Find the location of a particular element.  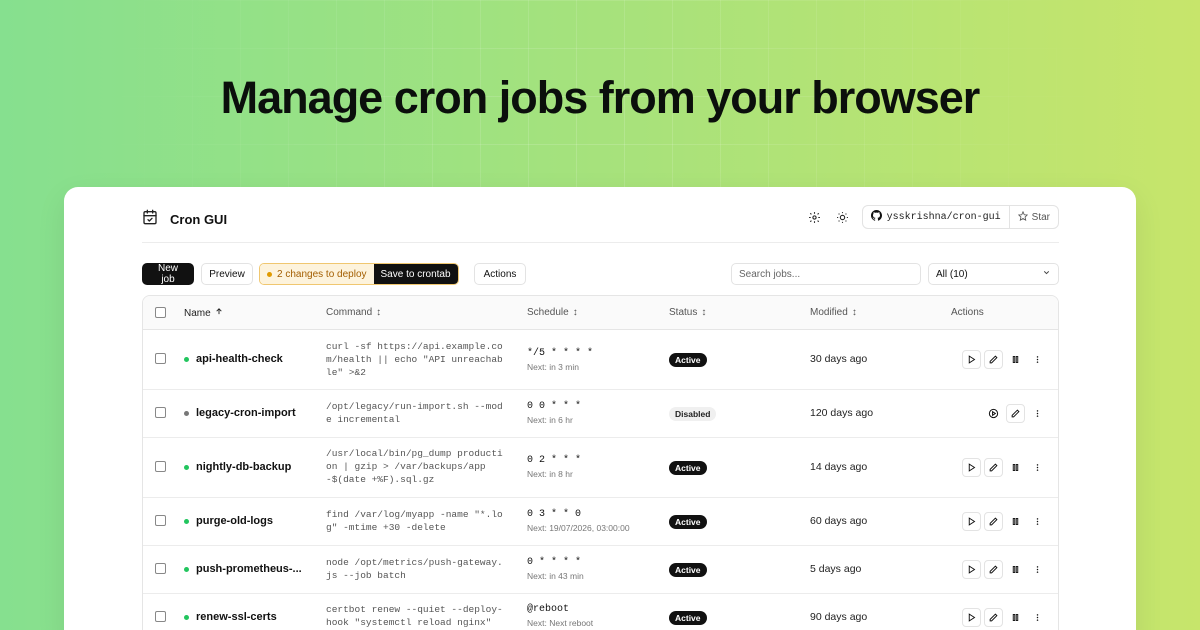

brand: Cron GUI is located at coordinates (184, 219).